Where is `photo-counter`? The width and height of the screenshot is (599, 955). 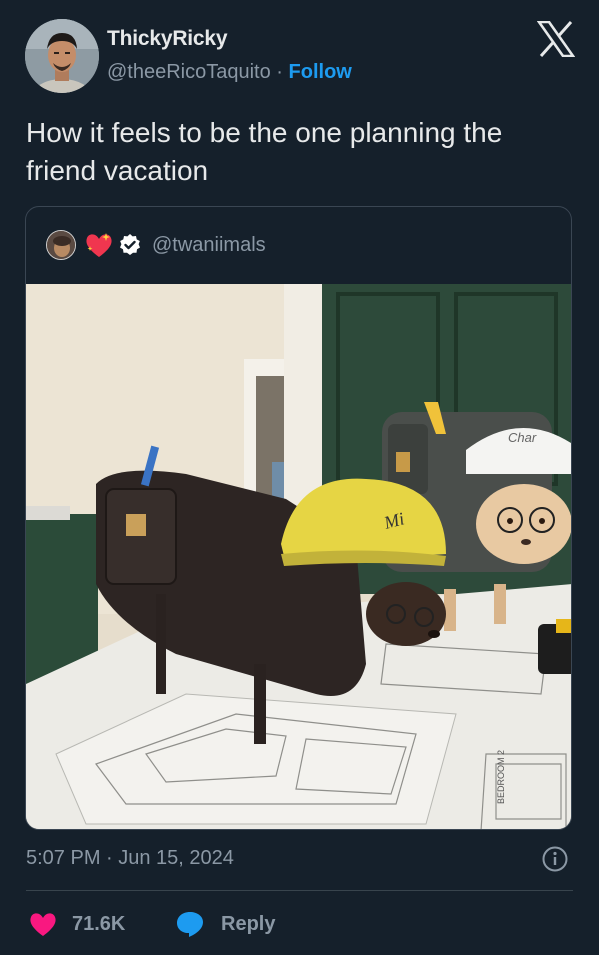
photo-counter is located at coordinates (48, 513).